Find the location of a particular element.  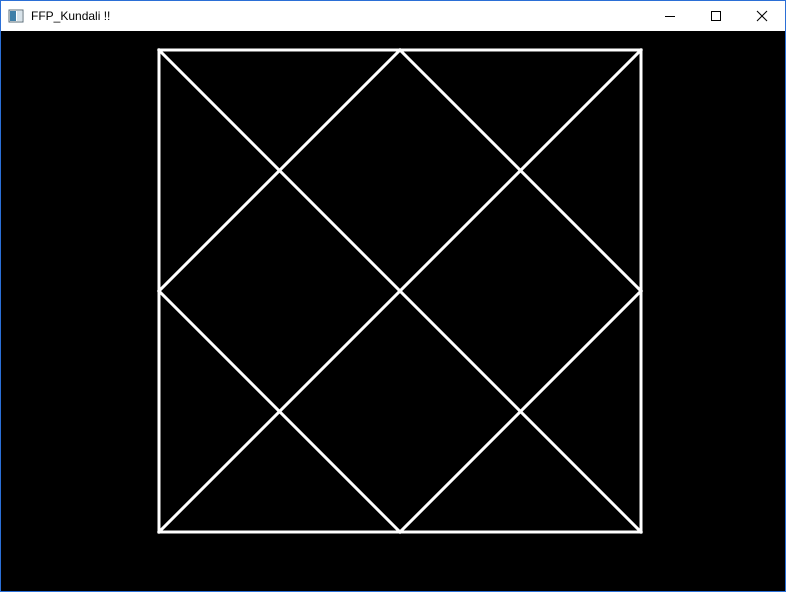

window-controls is located at coordinates (716, 16).